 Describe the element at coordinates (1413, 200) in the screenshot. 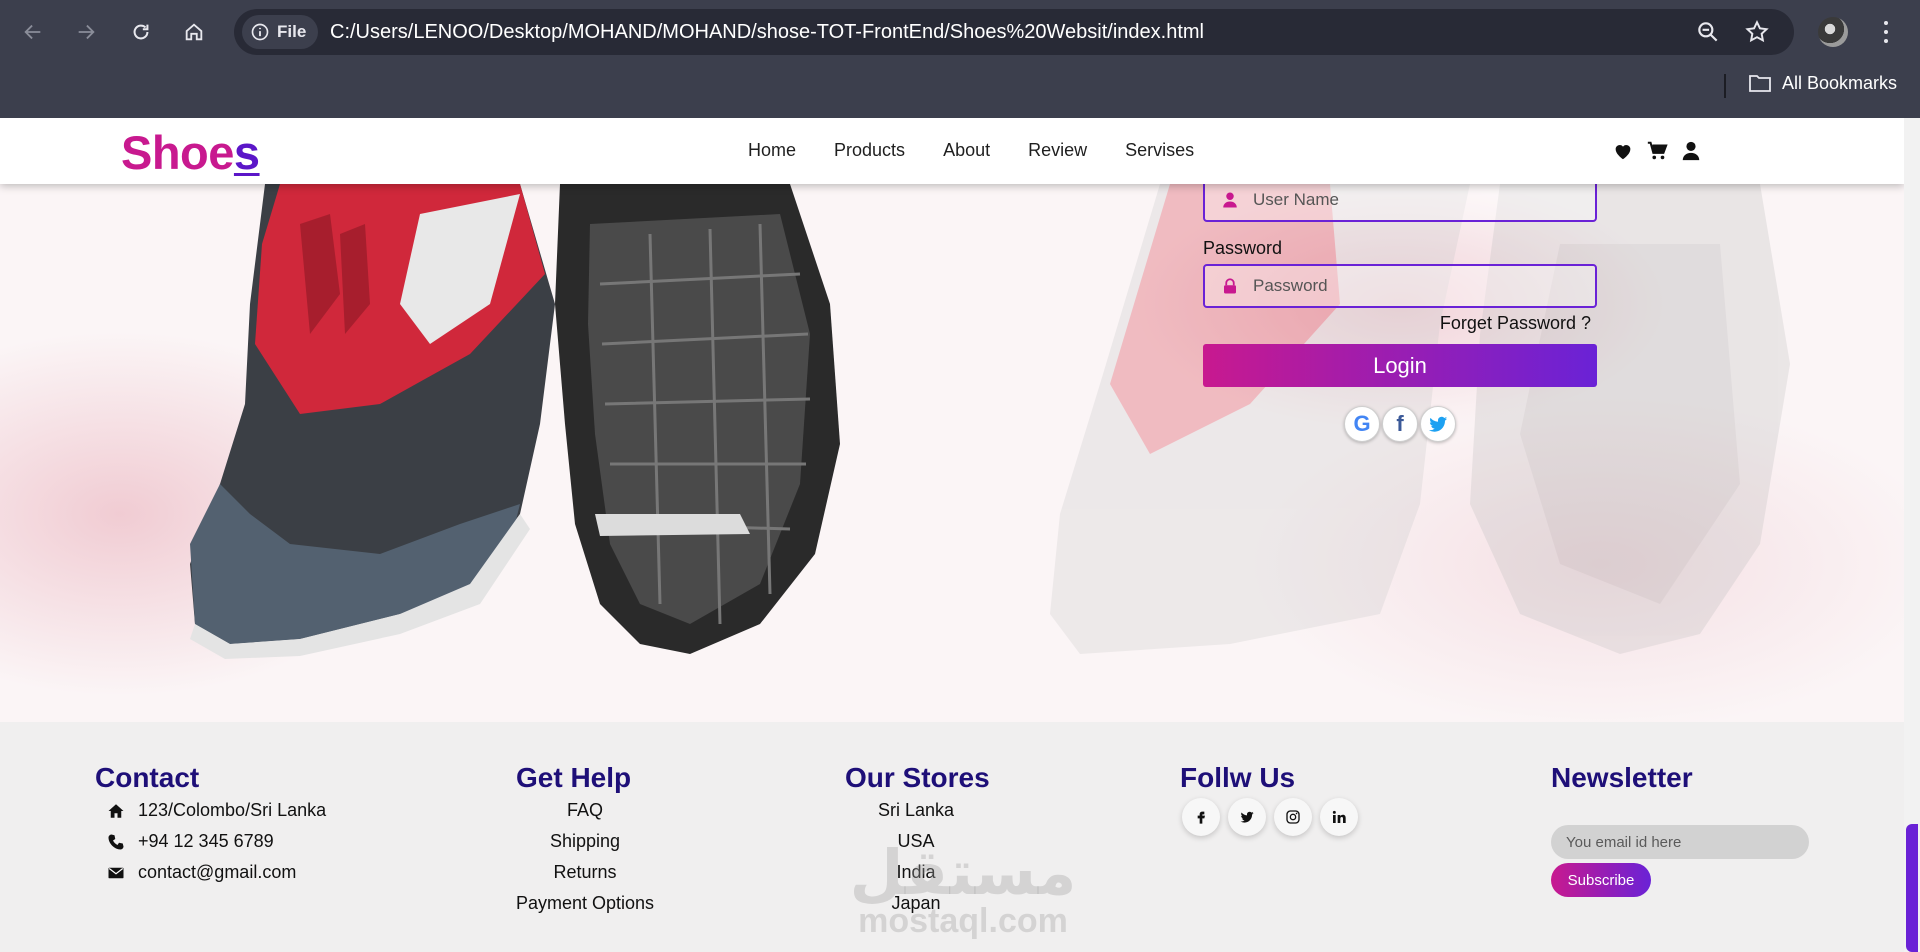

I see `username-input` at that location.